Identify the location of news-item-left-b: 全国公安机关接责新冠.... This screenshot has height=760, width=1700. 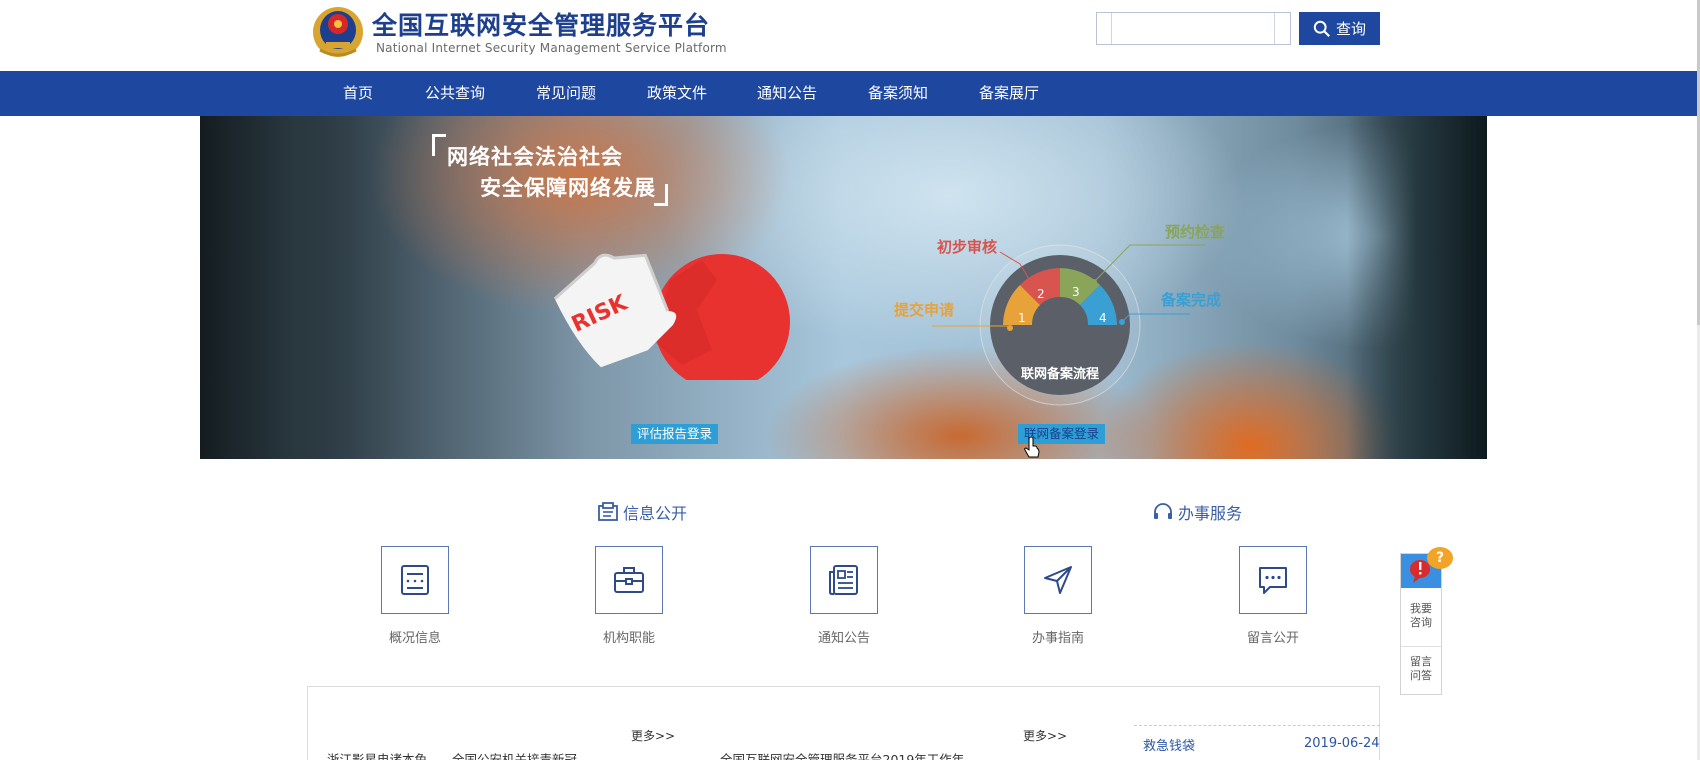
(520, 754).